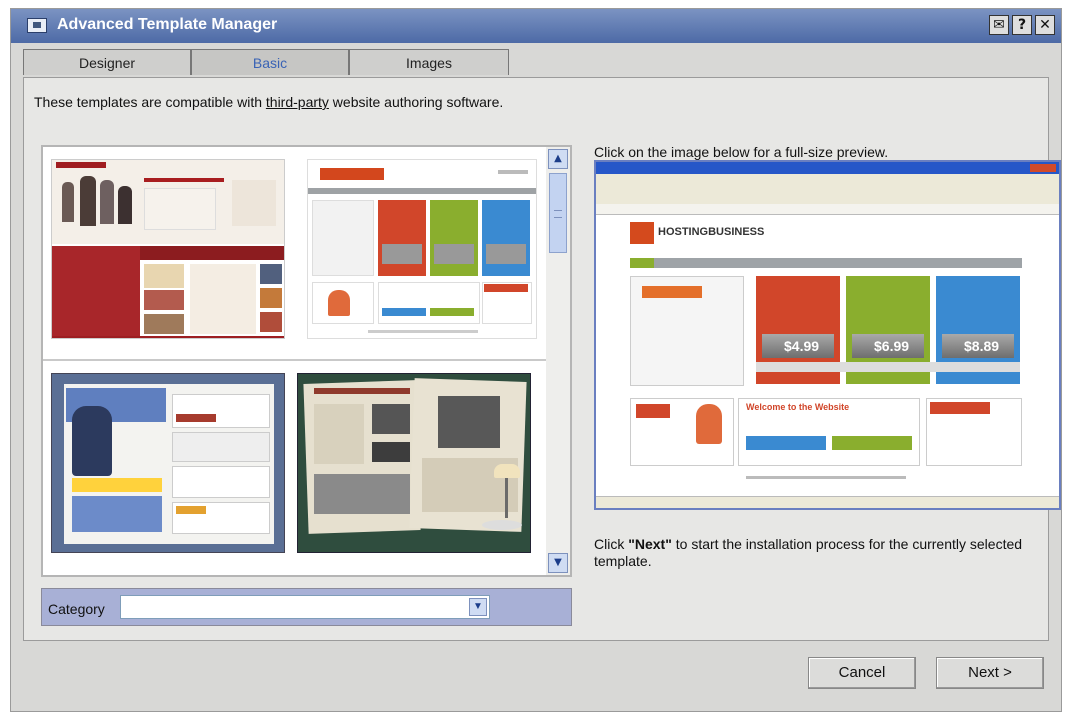 This screenshot has width=1065, height=715. Describe the element at coordinates (982, 346) in the screenshot. I see `preview-price-3: $8.89` at that location.